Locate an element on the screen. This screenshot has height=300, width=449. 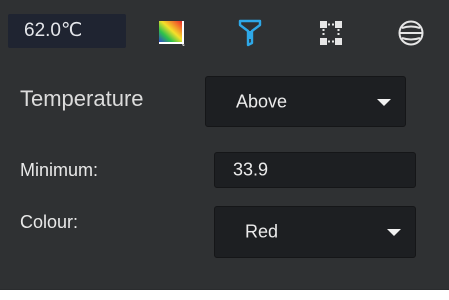
grid-select-icon is located at coordinates (331, 33).